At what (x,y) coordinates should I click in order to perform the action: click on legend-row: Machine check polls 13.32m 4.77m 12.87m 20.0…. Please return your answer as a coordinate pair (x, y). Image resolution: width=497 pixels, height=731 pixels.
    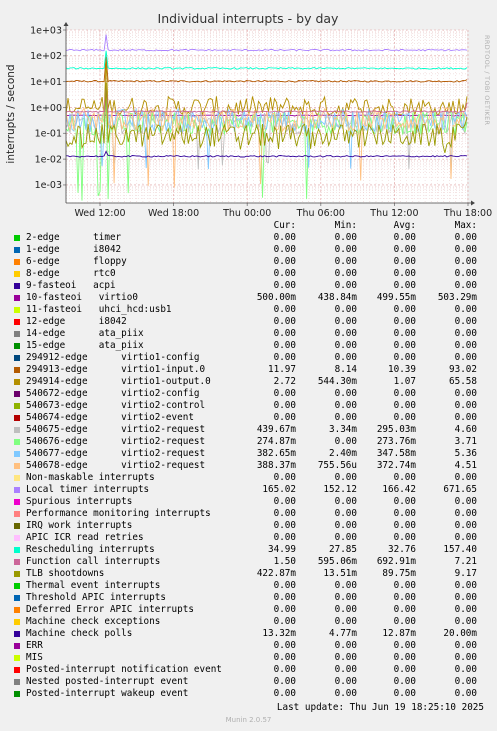
    Looking at the image, I should click on (248, 634).